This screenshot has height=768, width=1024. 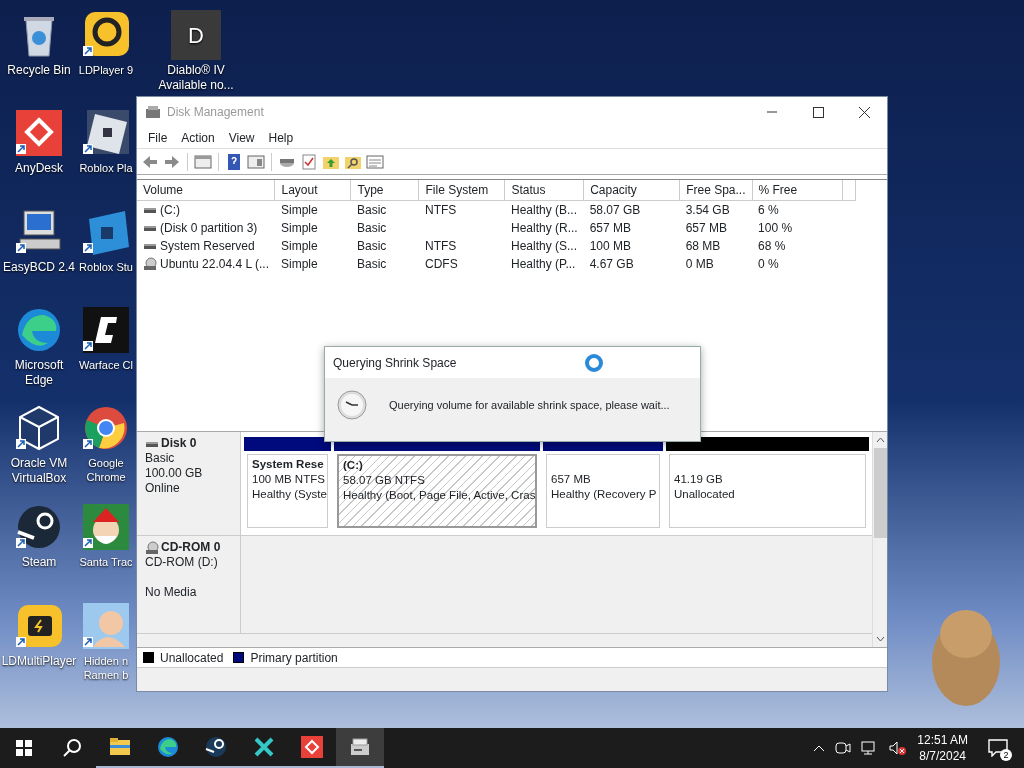 What do you see at coordinates (594, 362) in the screenshot?
I see `busy-cursor-icon` at bounding box center [594, 362].